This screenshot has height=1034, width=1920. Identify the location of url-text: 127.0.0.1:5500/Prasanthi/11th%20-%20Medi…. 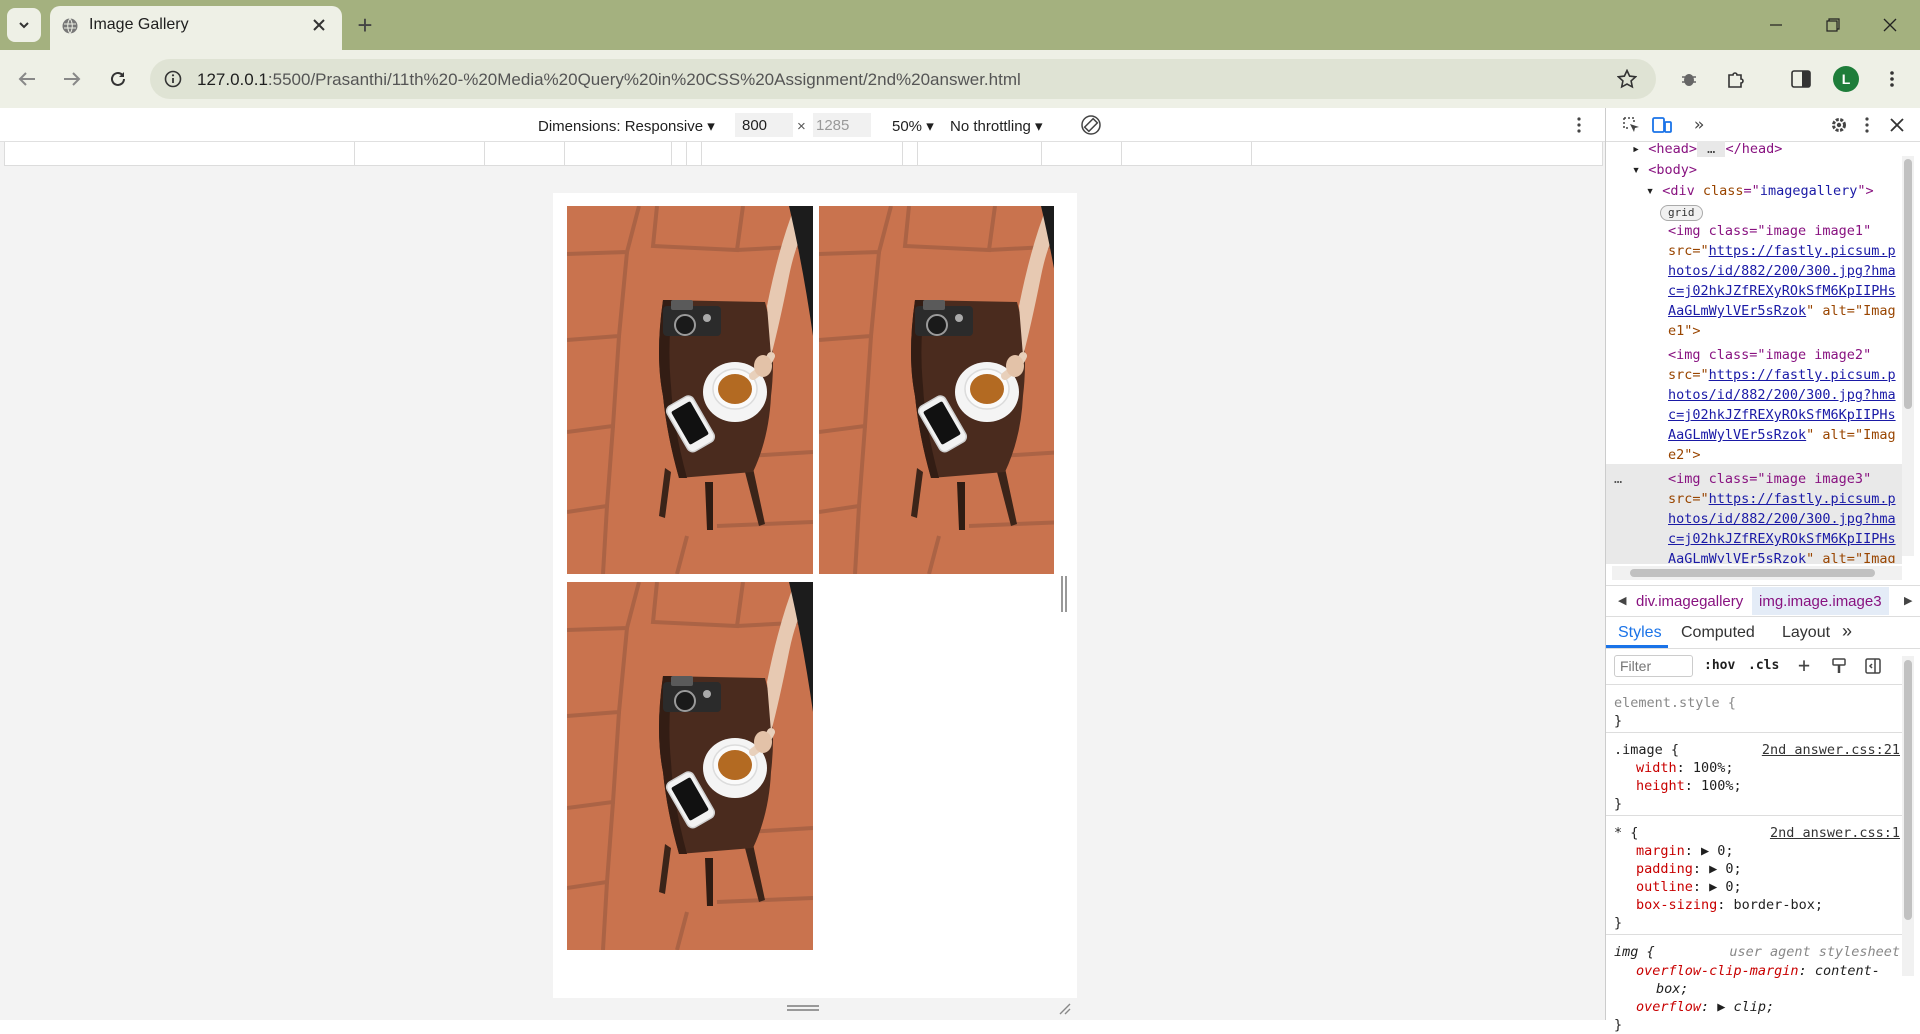
(609, 80).